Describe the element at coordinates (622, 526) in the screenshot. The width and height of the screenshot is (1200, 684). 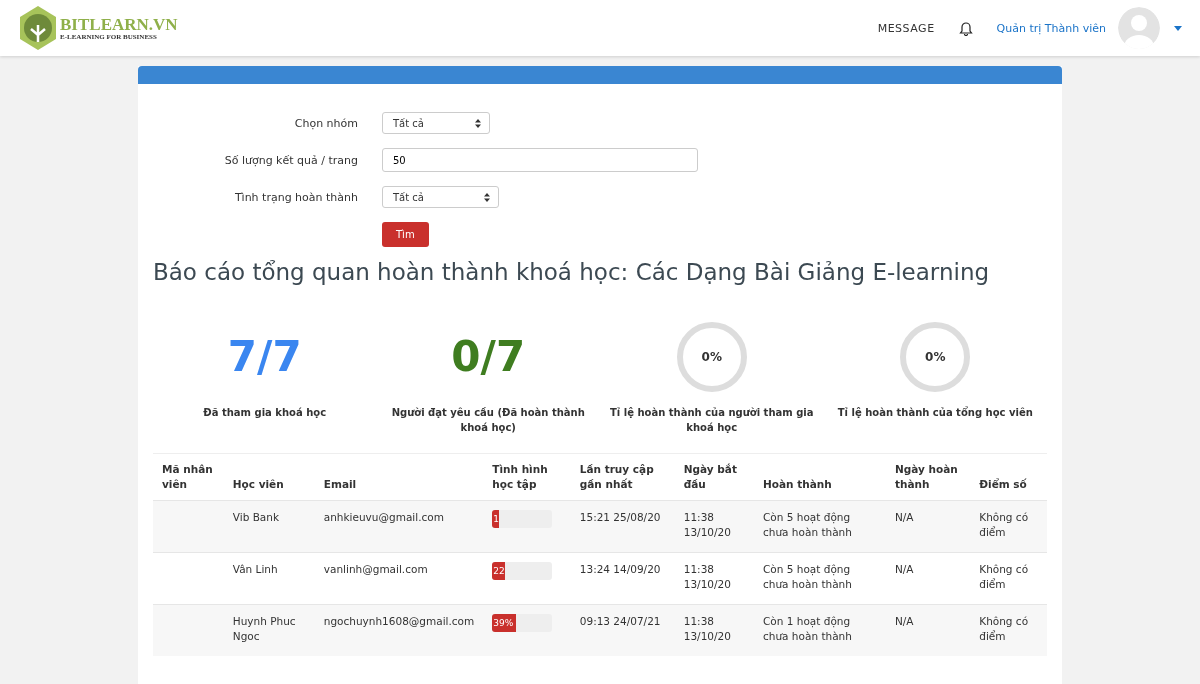
I see `table-cell: 15:21 25/08/20` at that location.